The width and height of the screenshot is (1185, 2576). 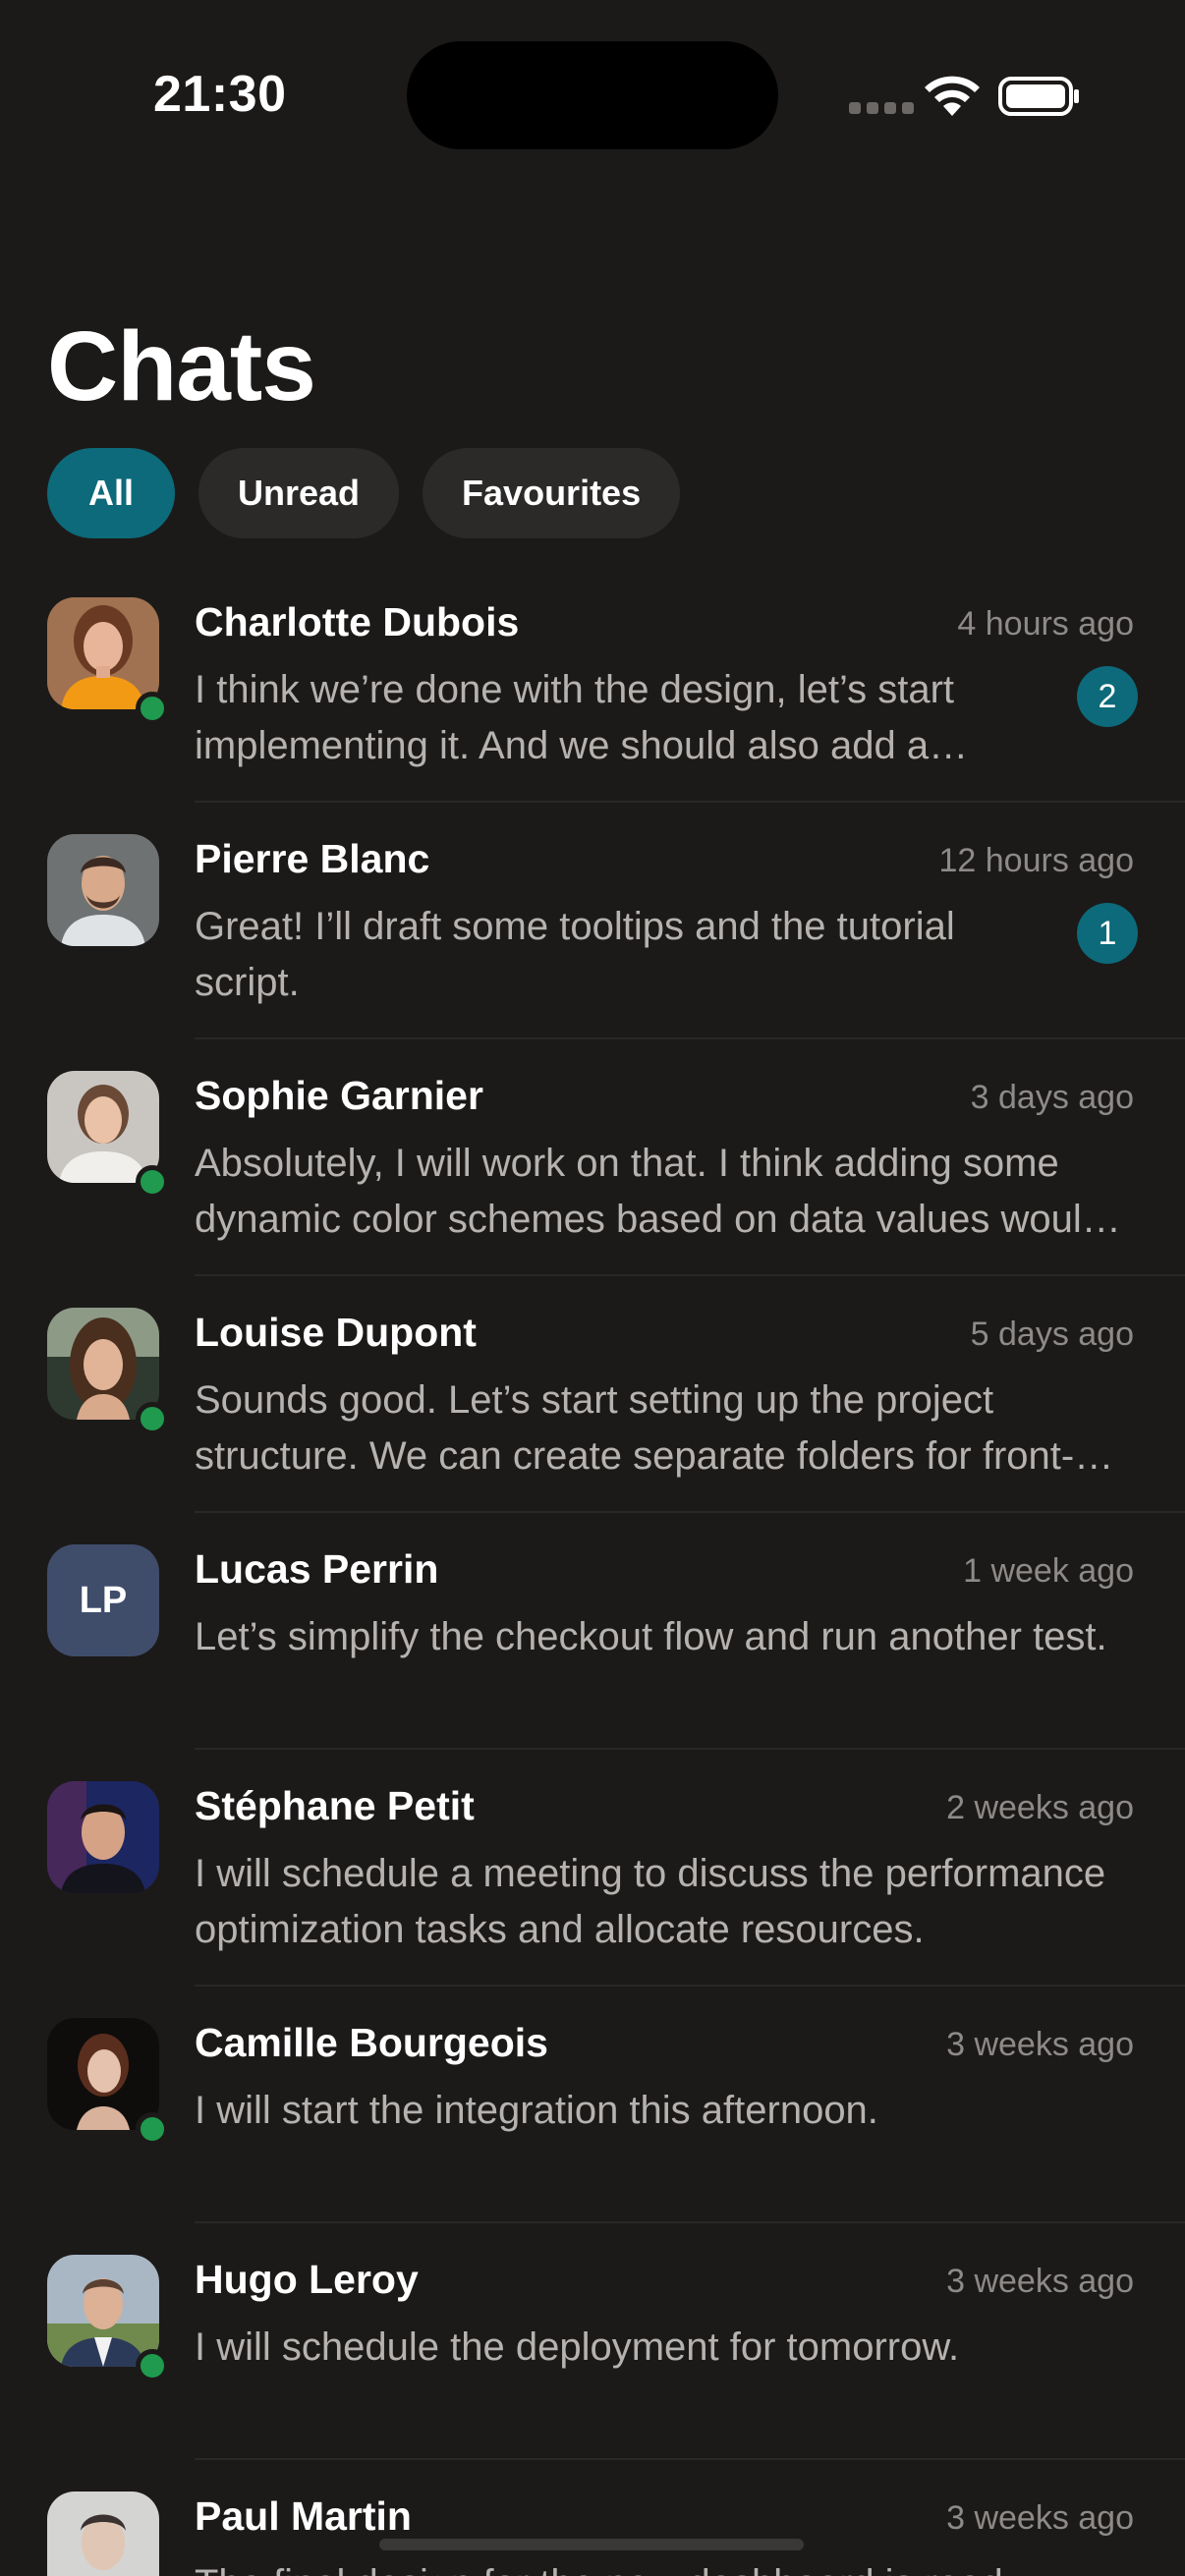 What do you see at coordinates (1107, 933) in the screenshot?
I see `unread-badge: 1` at bounding box center [1107, 933].